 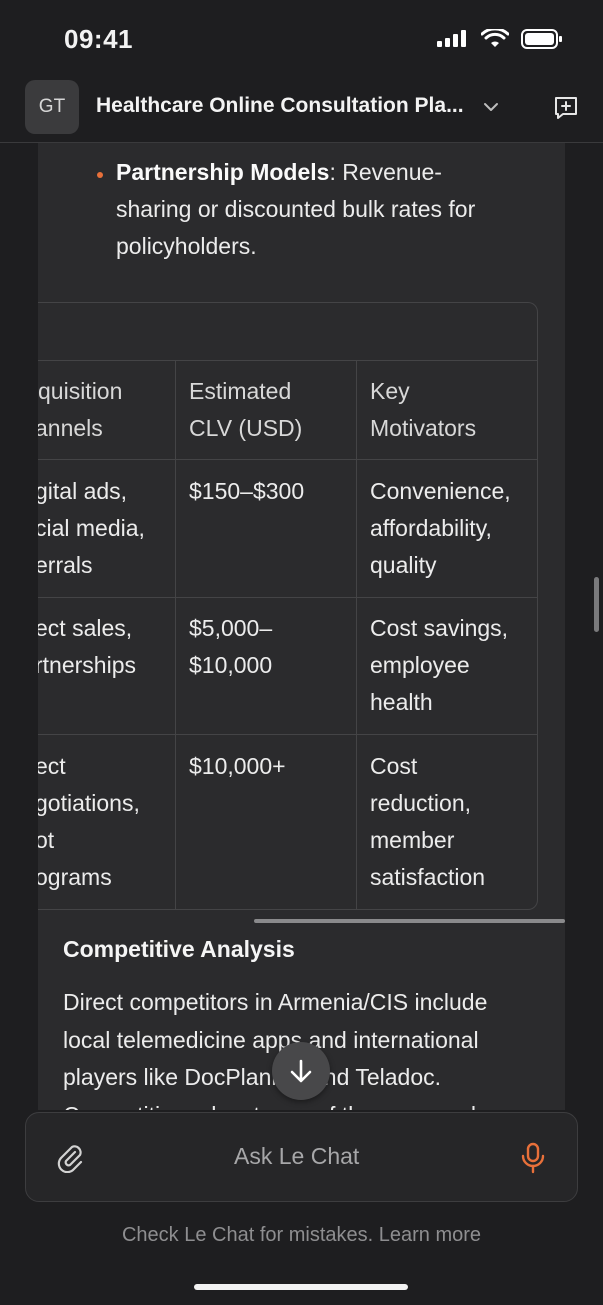 I want to click on cell-line: cial media,, so click(x=91, y=528).